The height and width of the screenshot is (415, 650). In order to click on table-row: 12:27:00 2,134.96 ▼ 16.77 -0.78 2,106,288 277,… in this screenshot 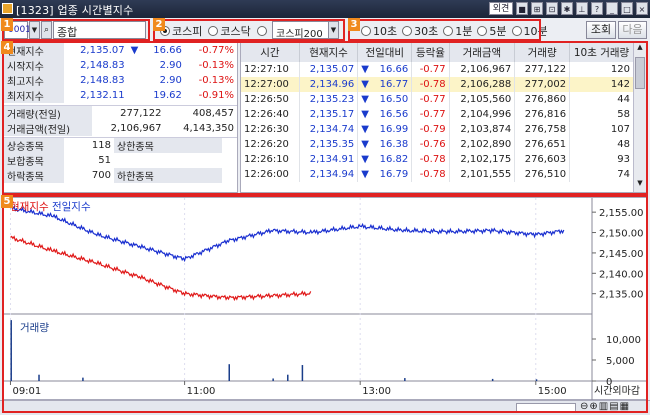, I will do `click(437, 84)`.